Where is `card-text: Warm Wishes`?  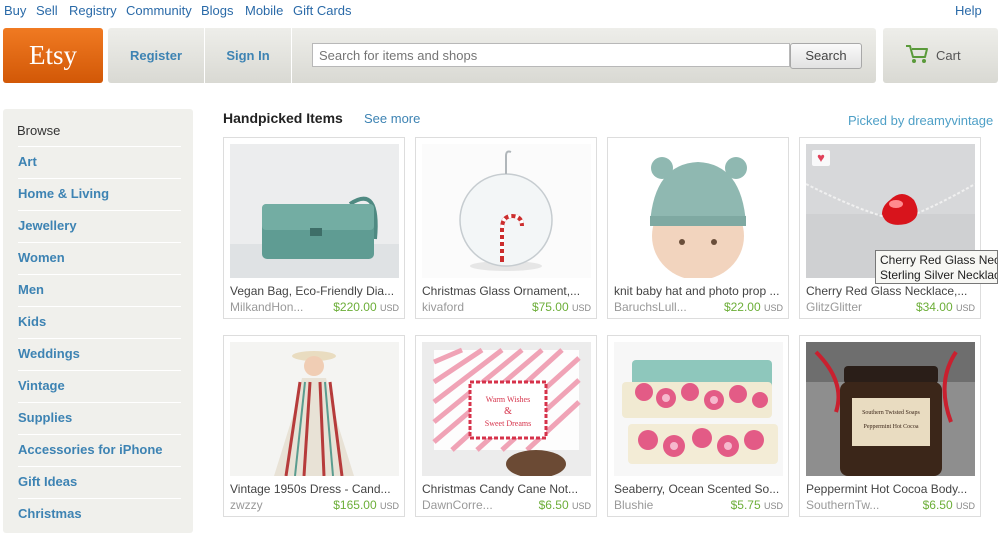 card-text: Warm Wishes is located at coordinates (508, 399).